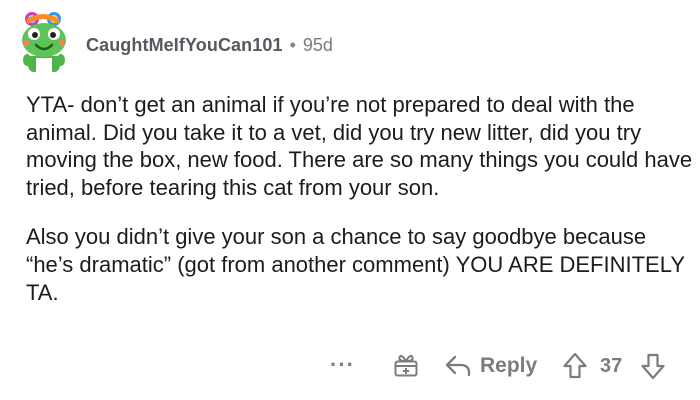 Image resolution: width=700 pixels, height=400 pixels. What do you see at coordinates (611, 366) in the screenshot?
I see `vote-score: 37` at bounding box center [611, 366].